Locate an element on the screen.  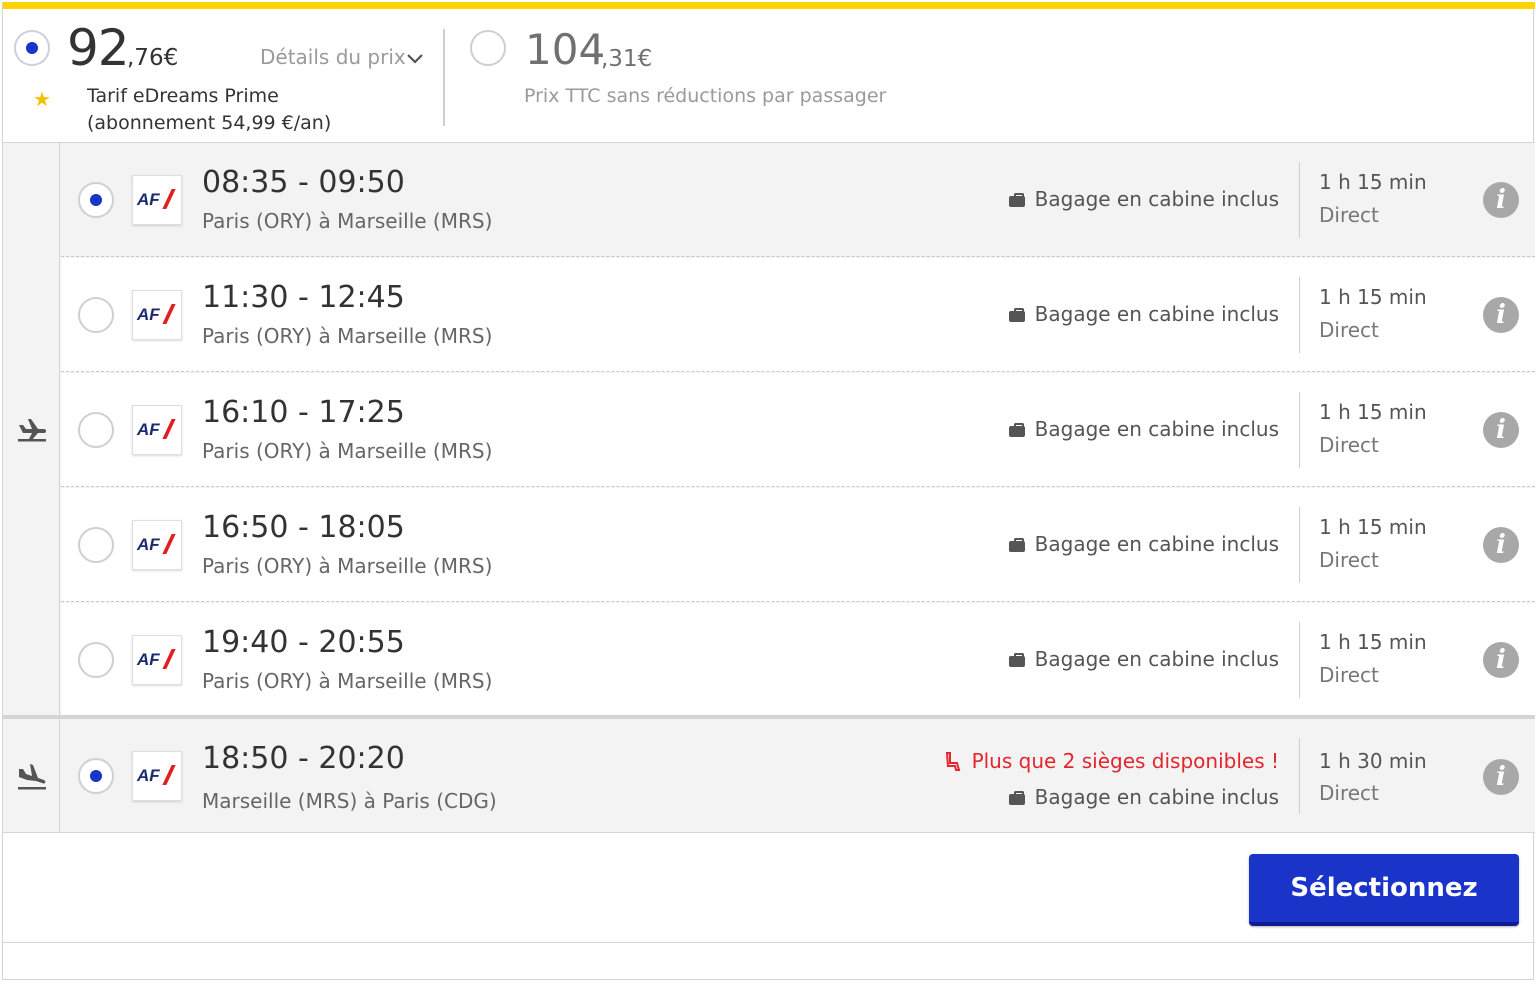
departure-plane-icon is located at coordinates (32, 430).